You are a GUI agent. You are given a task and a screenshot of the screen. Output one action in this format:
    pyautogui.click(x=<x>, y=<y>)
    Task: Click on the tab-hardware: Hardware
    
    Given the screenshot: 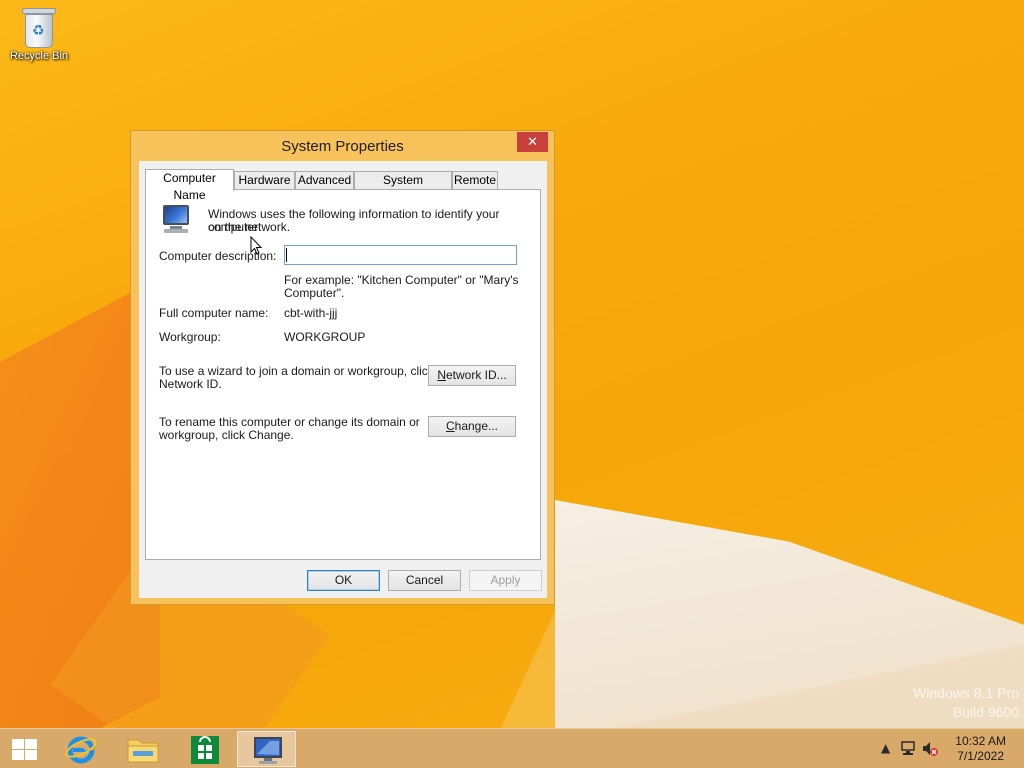 What is the action you would take?
    pyautogui.click(x=264, y=180)
    